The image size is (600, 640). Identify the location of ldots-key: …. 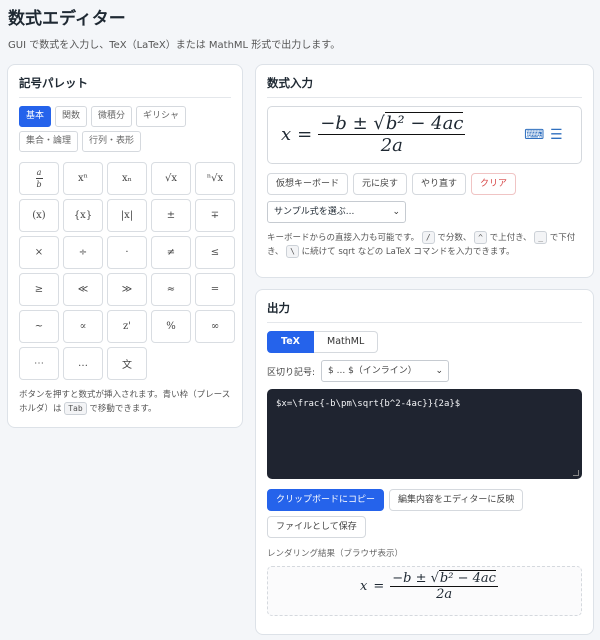
(83, 363).